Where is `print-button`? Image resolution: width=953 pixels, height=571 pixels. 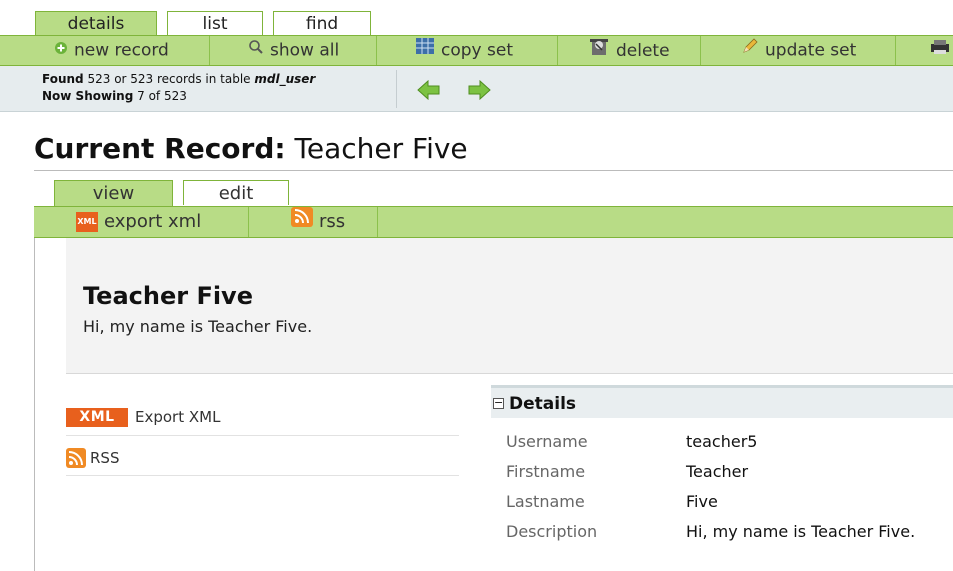
print-button is located at coordinates (924, 50).